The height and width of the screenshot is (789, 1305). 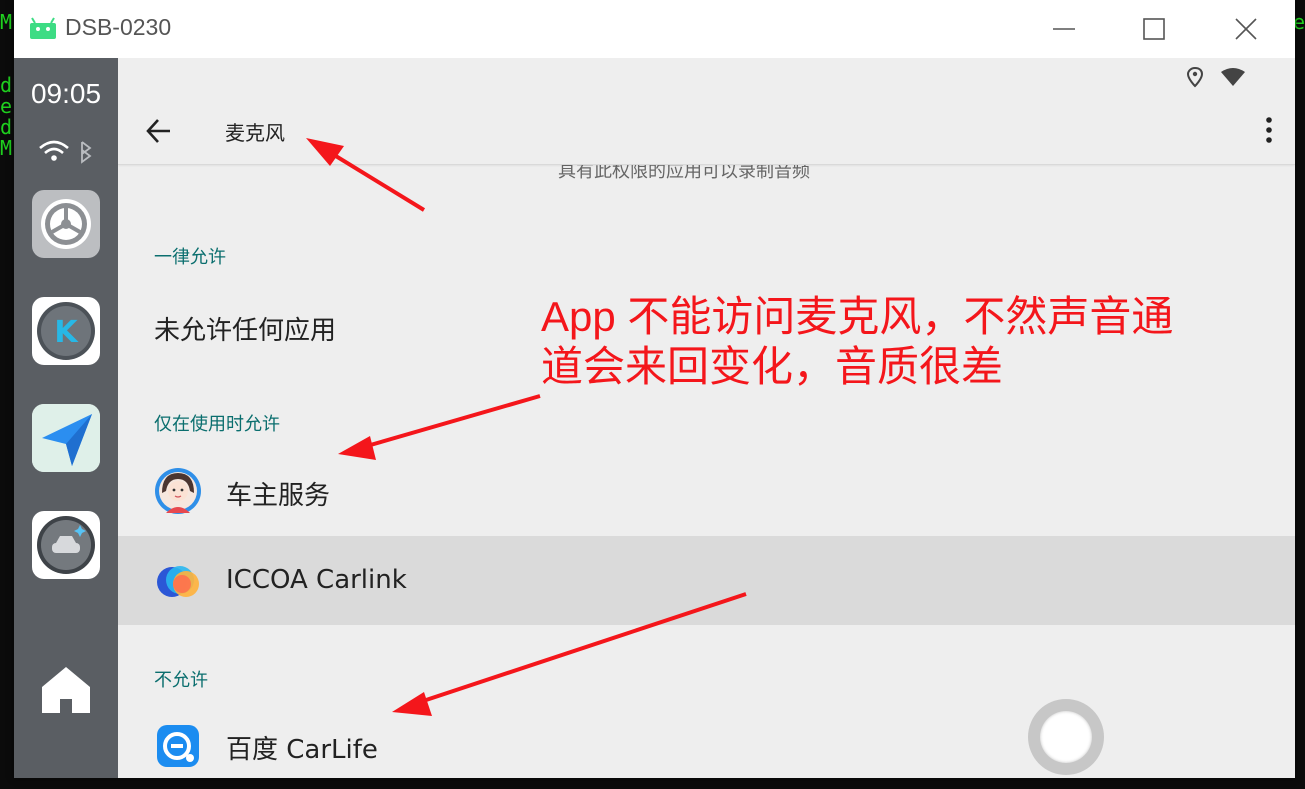 I want to click on svg-text: K, so click(x=66, y=332).